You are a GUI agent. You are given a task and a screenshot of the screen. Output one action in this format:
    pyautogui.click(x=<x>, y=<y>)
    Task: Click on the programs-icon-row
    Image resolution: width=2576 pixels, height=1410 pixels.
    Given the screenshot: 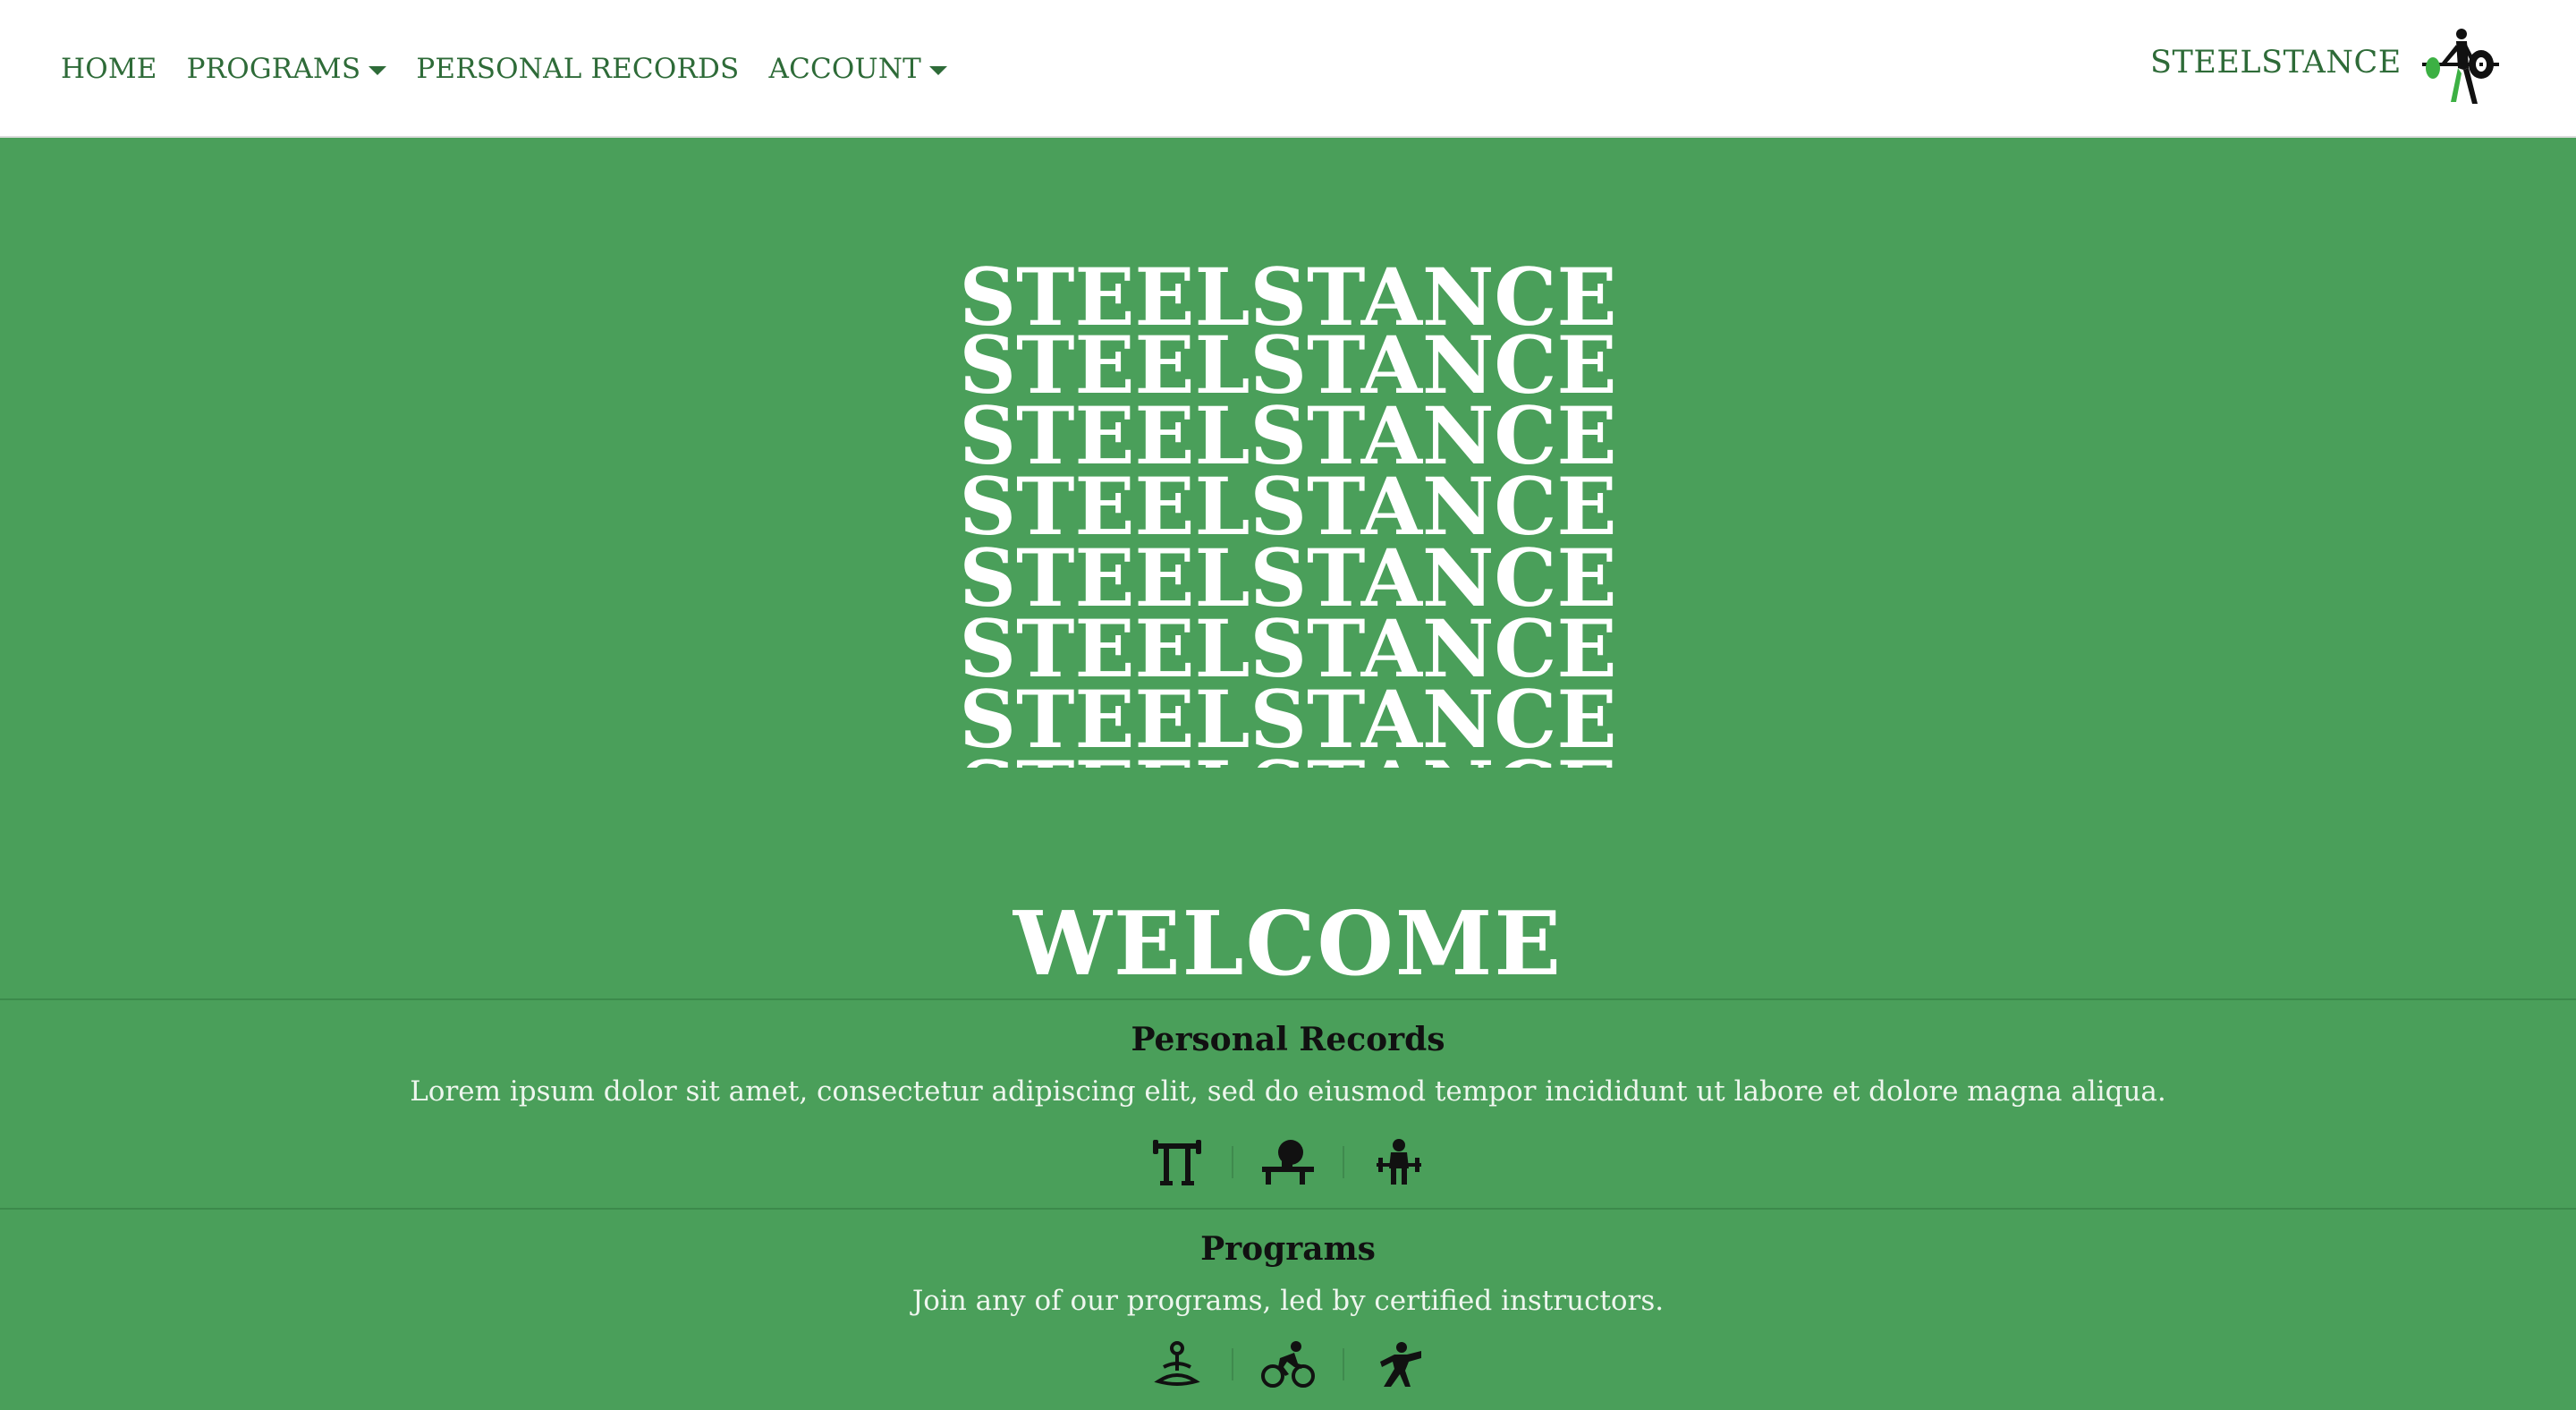 What is the action you would take?
    pyautogui.click(x=1288, y=1365)
    